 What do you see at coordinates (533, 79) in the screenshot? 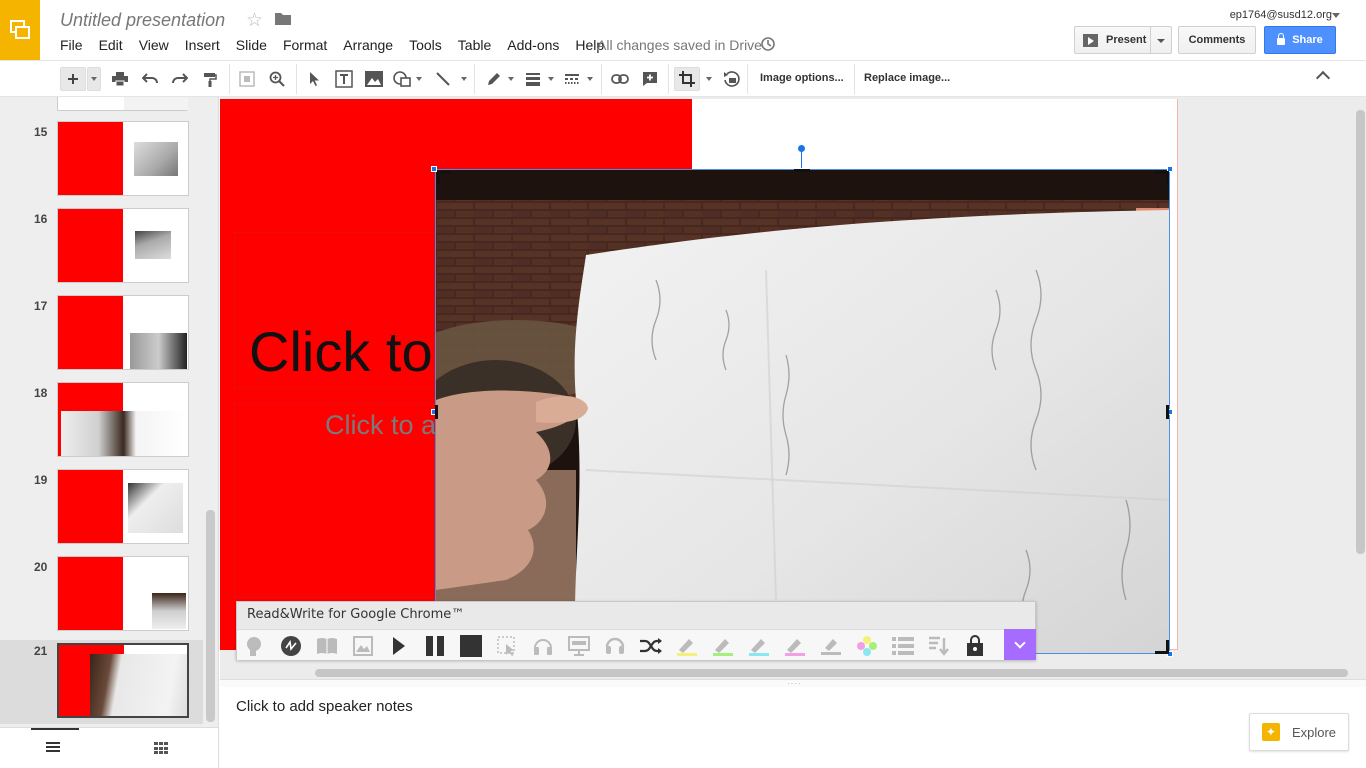
I see `border-weight-icon` at bounding box center [533, 79].